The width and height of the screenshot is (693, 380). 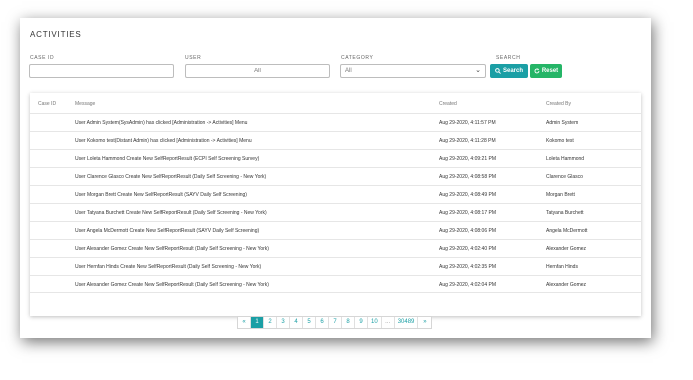 I want to click on column-header-message: Message, so click(x=85, y=104).